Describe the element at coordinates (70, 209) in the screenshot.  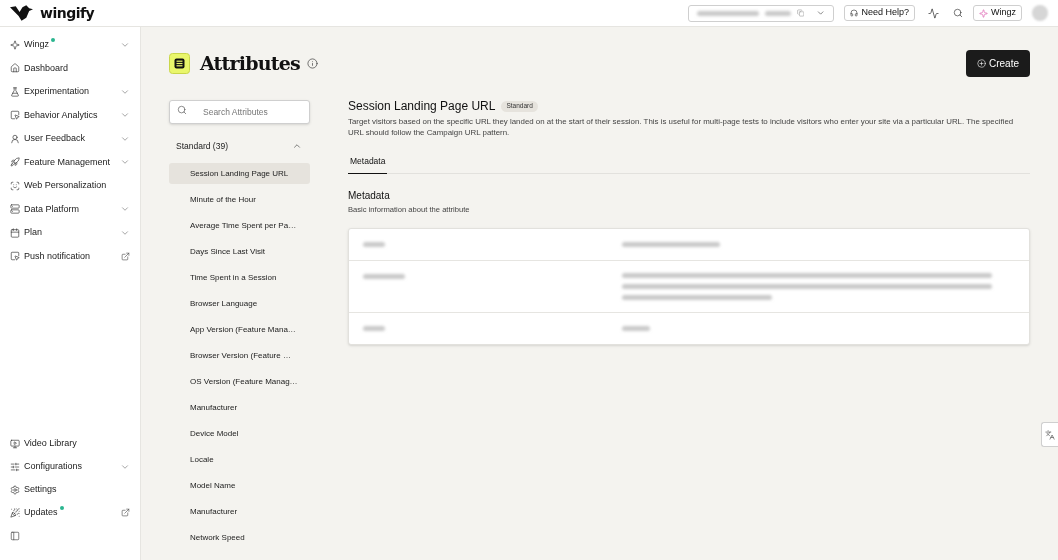
I see `sidebar-item: Data Platform` at that location.